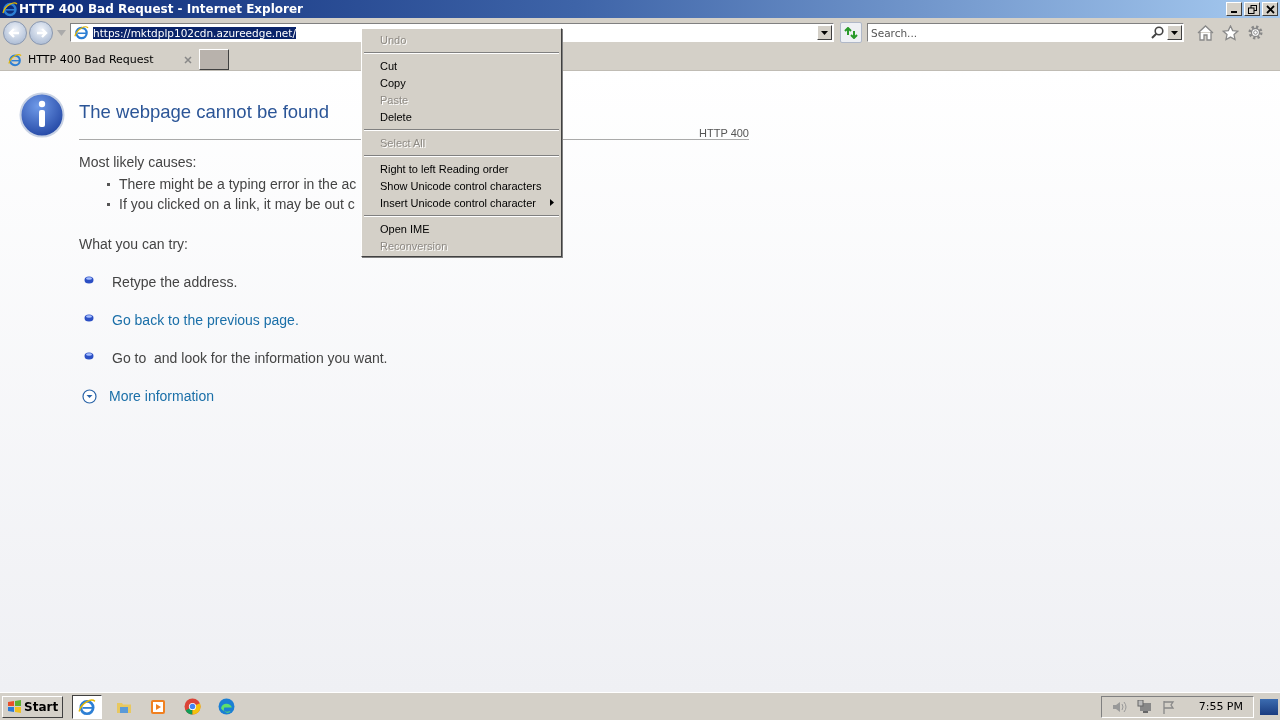 The width and height of the screenshot is (1280, 720). What do you see at coordinates (1220, 706) in the screenshot?
I see `clock-text: 7:55 PM` at bounding box center [1220, 706].